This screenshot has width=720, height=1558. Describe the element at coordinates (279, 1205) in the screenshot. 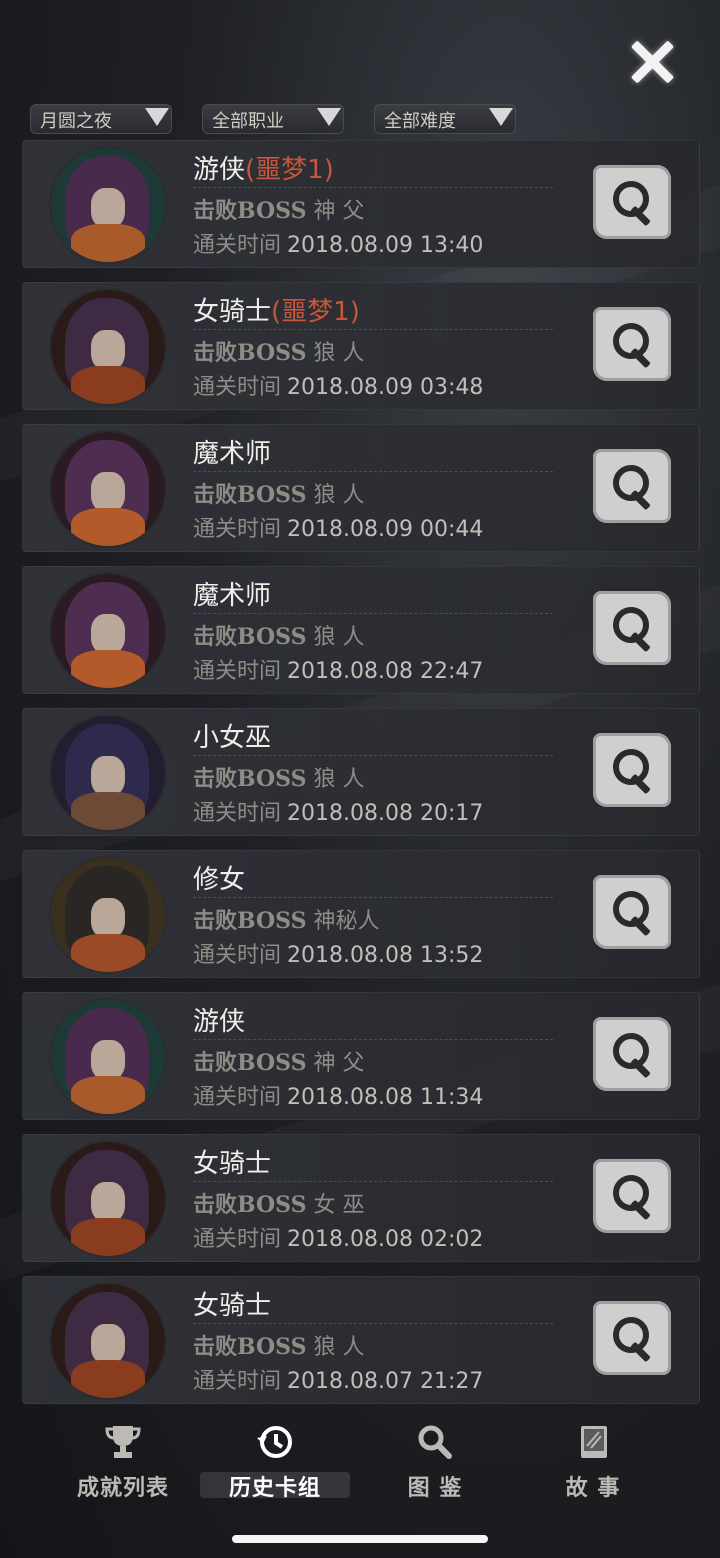

I see `boss-defeated: 击败BOSS 女 巫` at that location.